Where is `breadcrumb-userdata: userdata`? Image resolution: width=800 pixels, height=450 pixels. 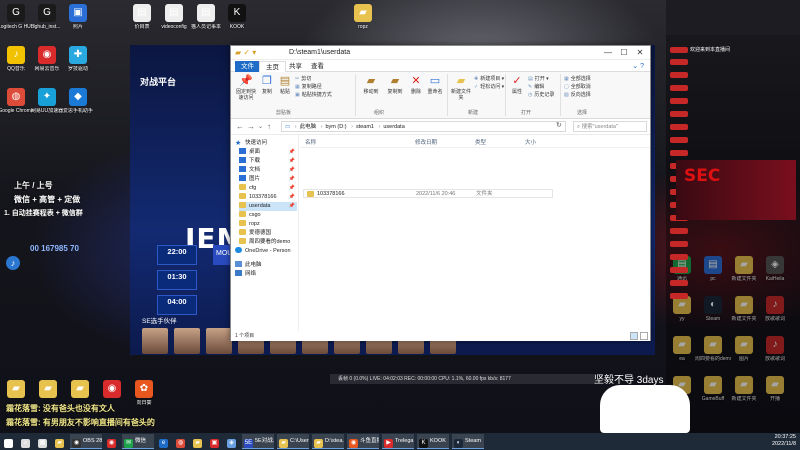
breadcrumb-userdata: userdata is located at coordinates (393, 127).